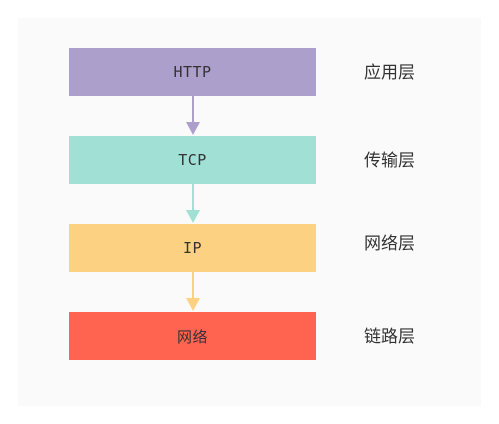 This screenshot has height=424, width=499. What do you see at coordinates (193, 116) in the screenshot?
I see `arrow-http-to-tcp` at bounding box center [193, 116].